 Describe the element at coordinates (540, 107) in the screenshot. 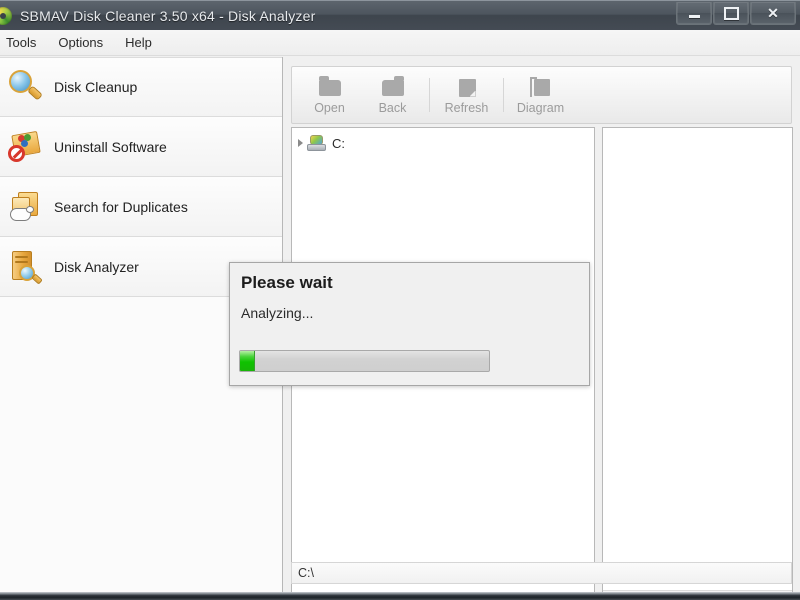

I see `toolbar-button-label: Diagram` at that location.